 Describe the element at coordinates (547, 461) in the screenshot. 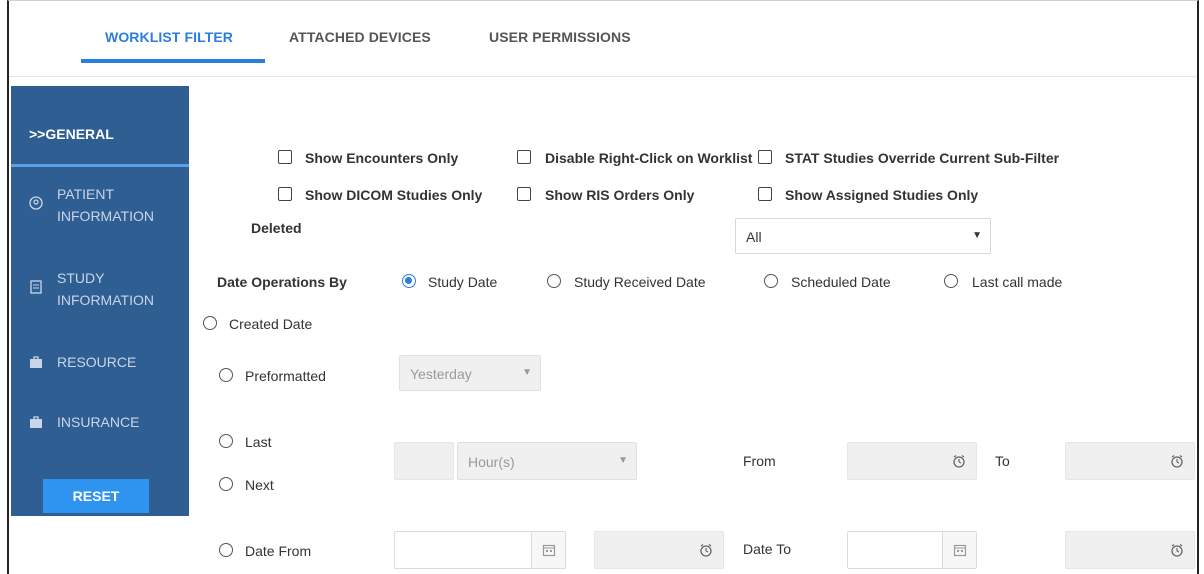

I see `last-next-unit-select: Hour(s) ▼` at that location.